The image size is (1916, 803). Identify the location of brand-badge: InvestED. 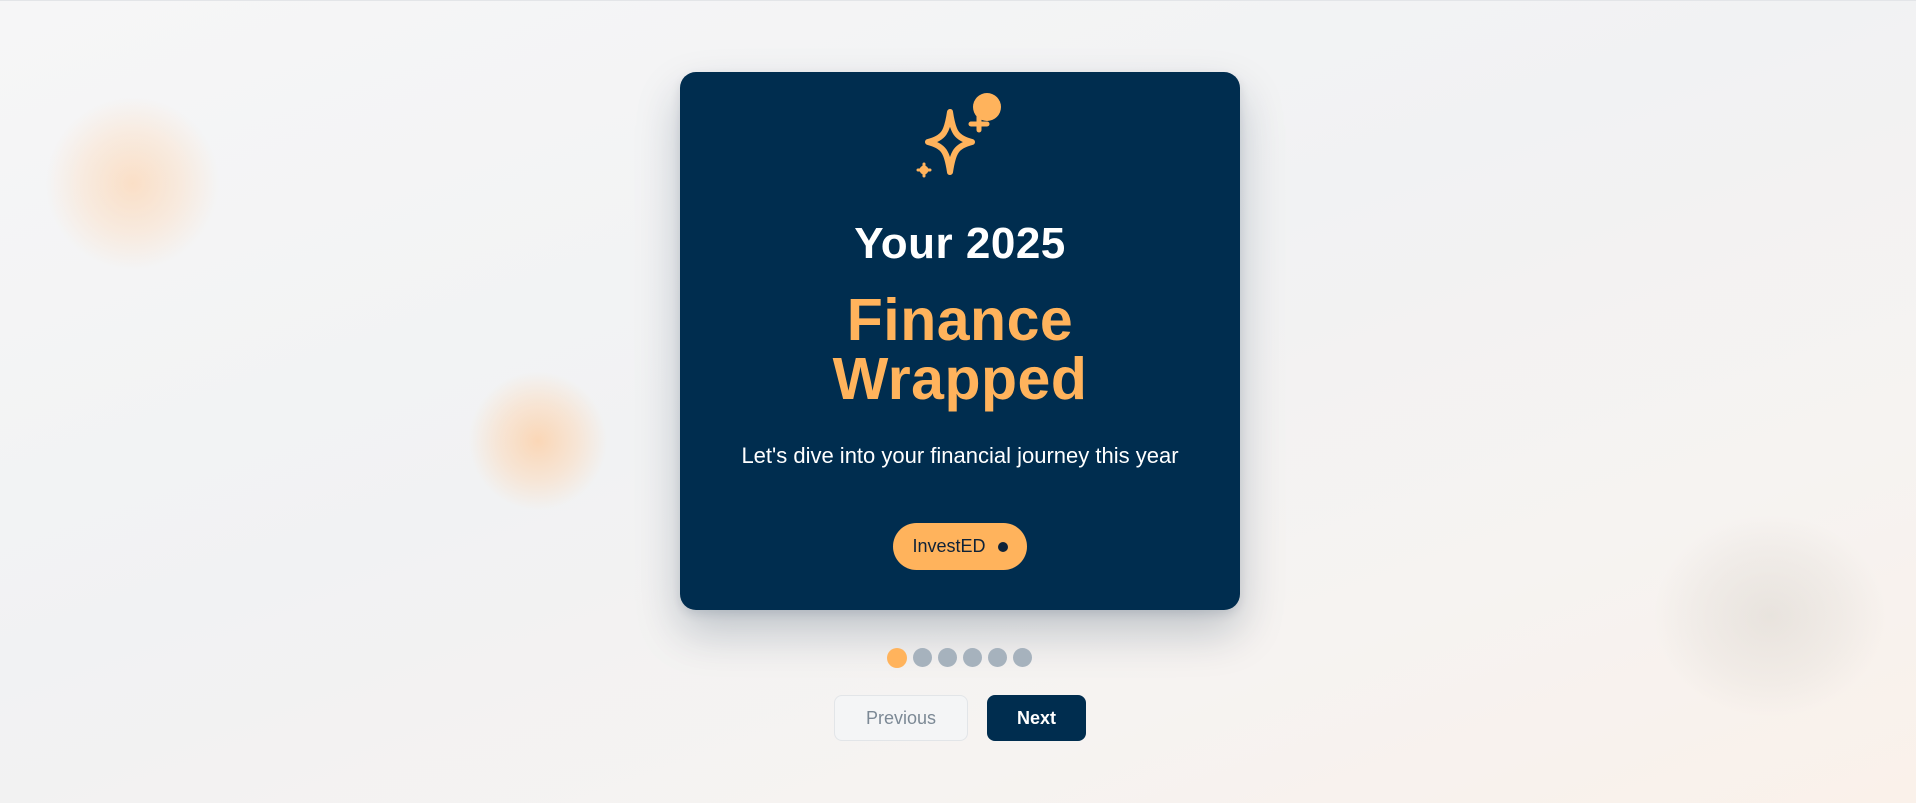
(960, 546).